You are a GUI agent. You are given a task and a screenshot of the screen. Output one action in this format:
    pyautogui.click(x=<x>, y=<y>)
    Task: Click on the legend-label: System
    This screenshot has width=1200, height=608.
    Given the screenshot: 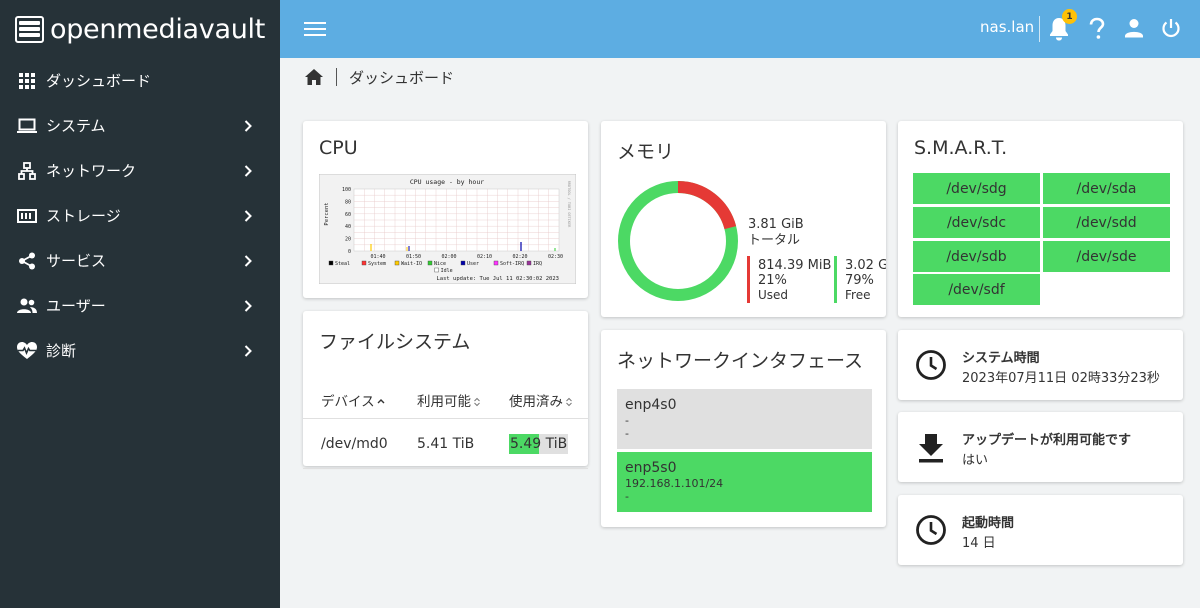 What is the action you would take?
    pyautogui.click(x=377, y=264)
    